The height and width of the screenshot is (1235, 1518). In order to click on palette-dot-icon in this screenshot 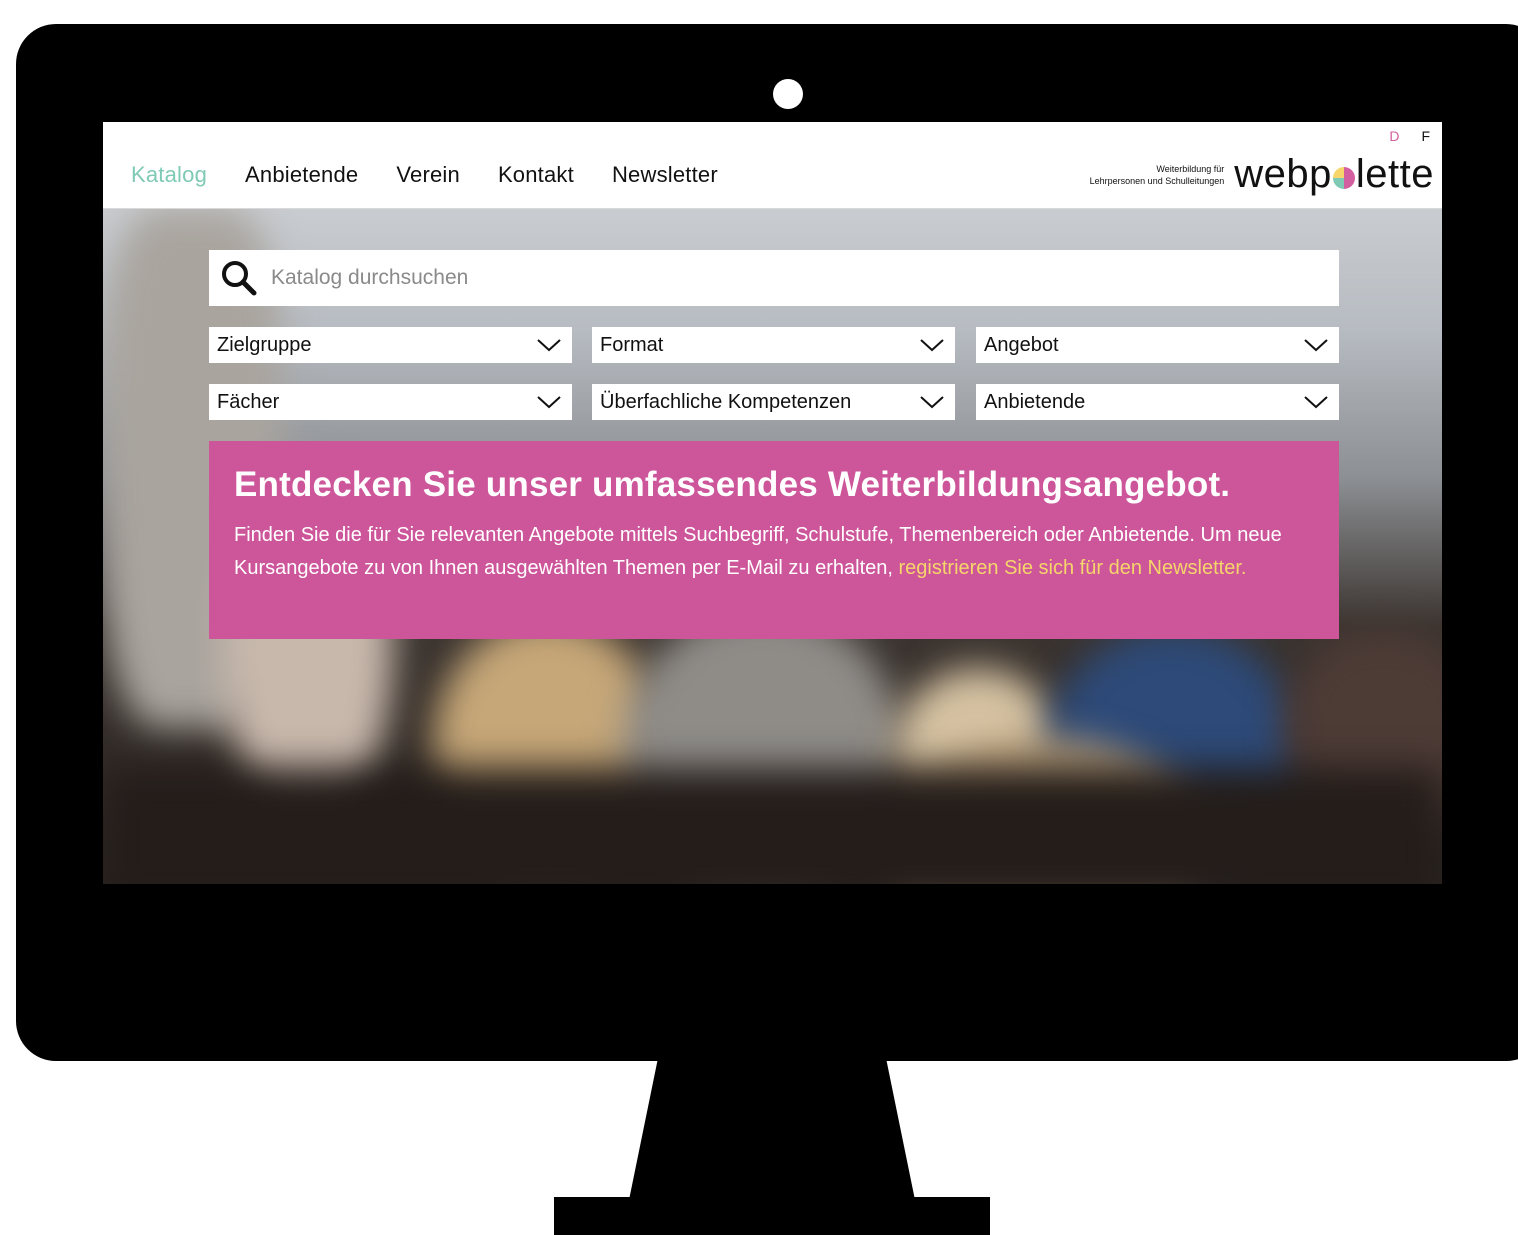, I will do `click(1343, 177)`.